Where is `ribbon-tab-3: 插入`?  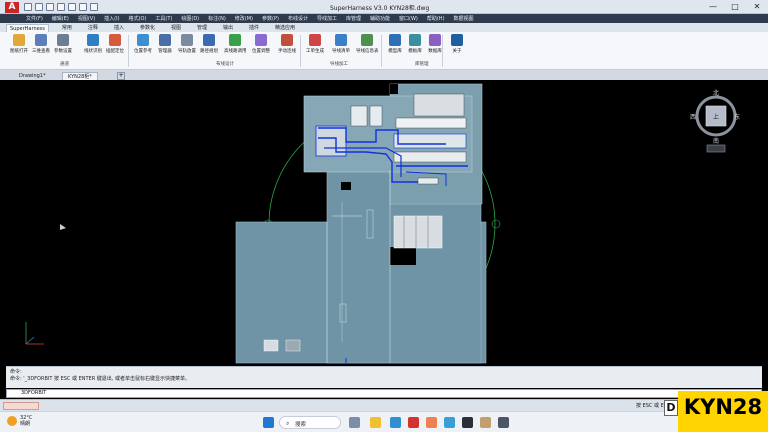 ribbon-tab-3: 插入 is located at coordinates (119, 28).